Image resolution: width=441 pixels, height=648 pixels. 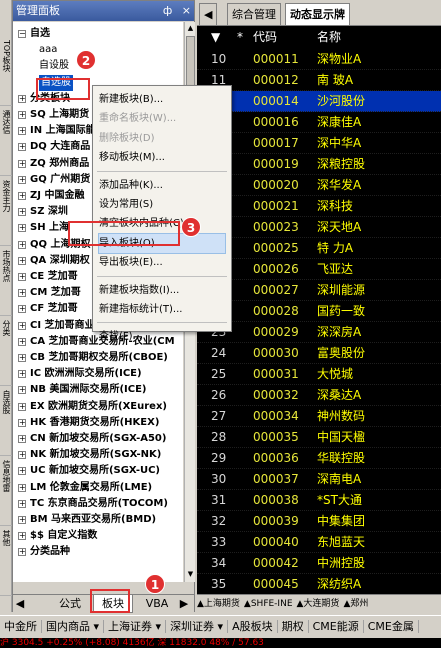 I want to click on table-row: 34 000042 中洲控股, so click(x=319, y=563).